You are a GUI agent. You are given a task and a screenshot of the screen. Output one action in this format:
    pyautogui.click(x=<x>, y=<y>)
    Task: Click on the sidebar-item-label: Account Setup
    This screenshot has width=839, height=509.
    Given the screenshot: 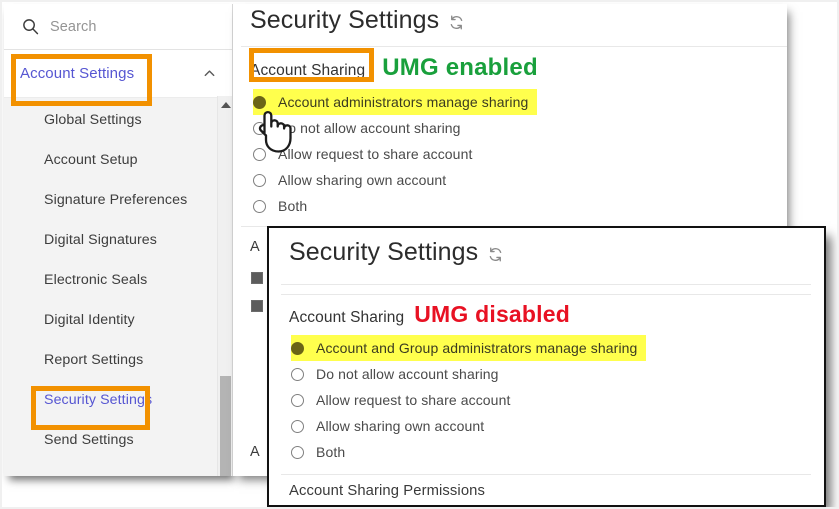 What is the action you would take?
    pyautogui.click(x=91, y=160)
    